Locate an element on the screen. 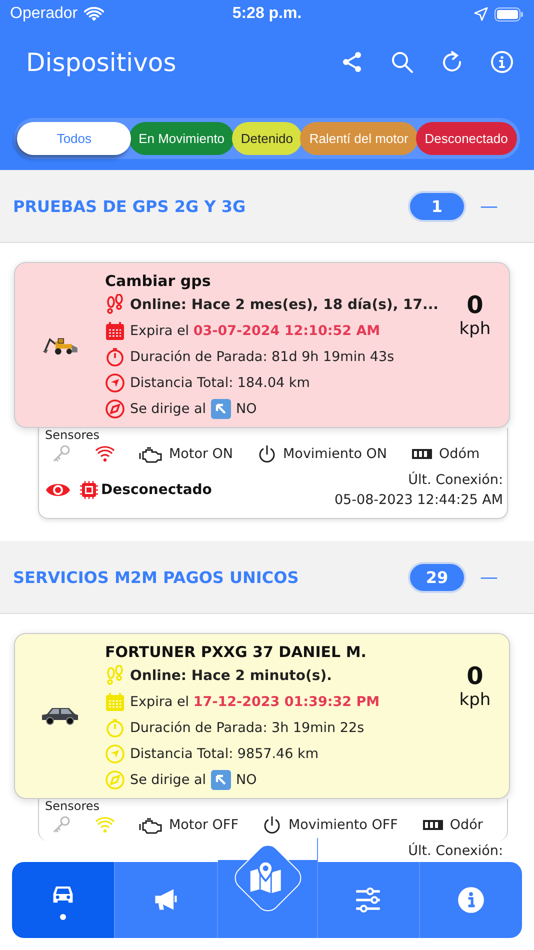 The height and width of the screenshot is (950, 534). group-header: SERVICIOS M2M PAGOS UNICOS 29 — is located at coordinates (267, 577).